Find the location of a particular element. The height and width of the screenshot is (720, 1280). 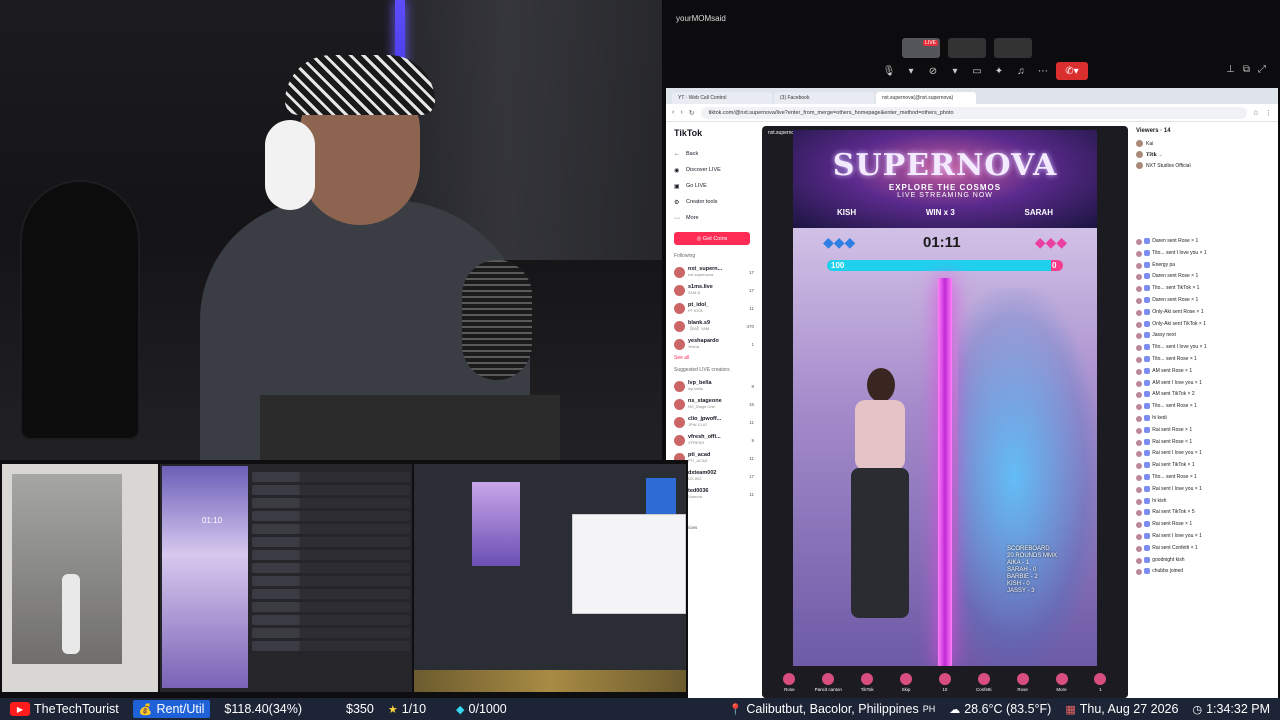

more-icon: ⋯ is located at coordinates (1043, 71).